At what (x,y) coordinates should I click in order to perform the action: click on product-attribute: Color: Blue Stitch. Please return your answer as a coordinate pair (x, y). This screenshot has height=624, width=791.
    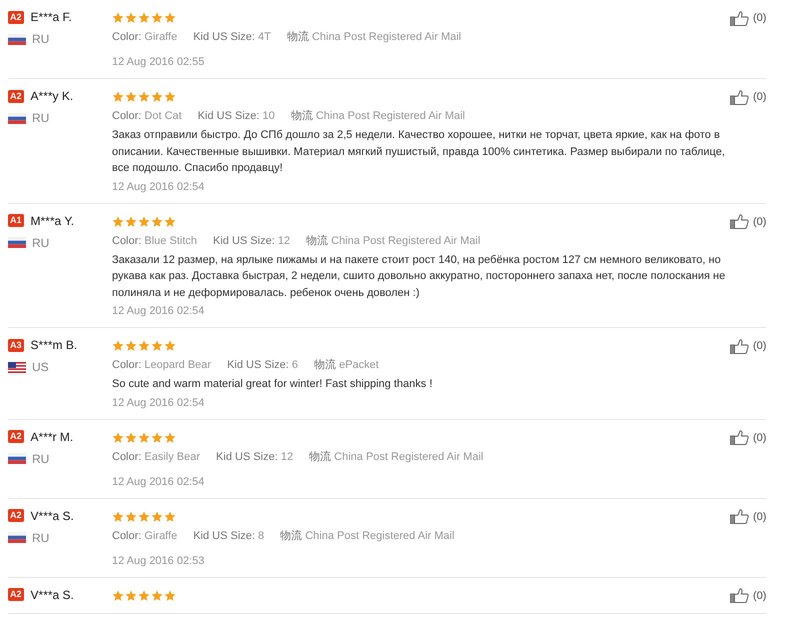
    Looking at the image, I should click on (154, 241).